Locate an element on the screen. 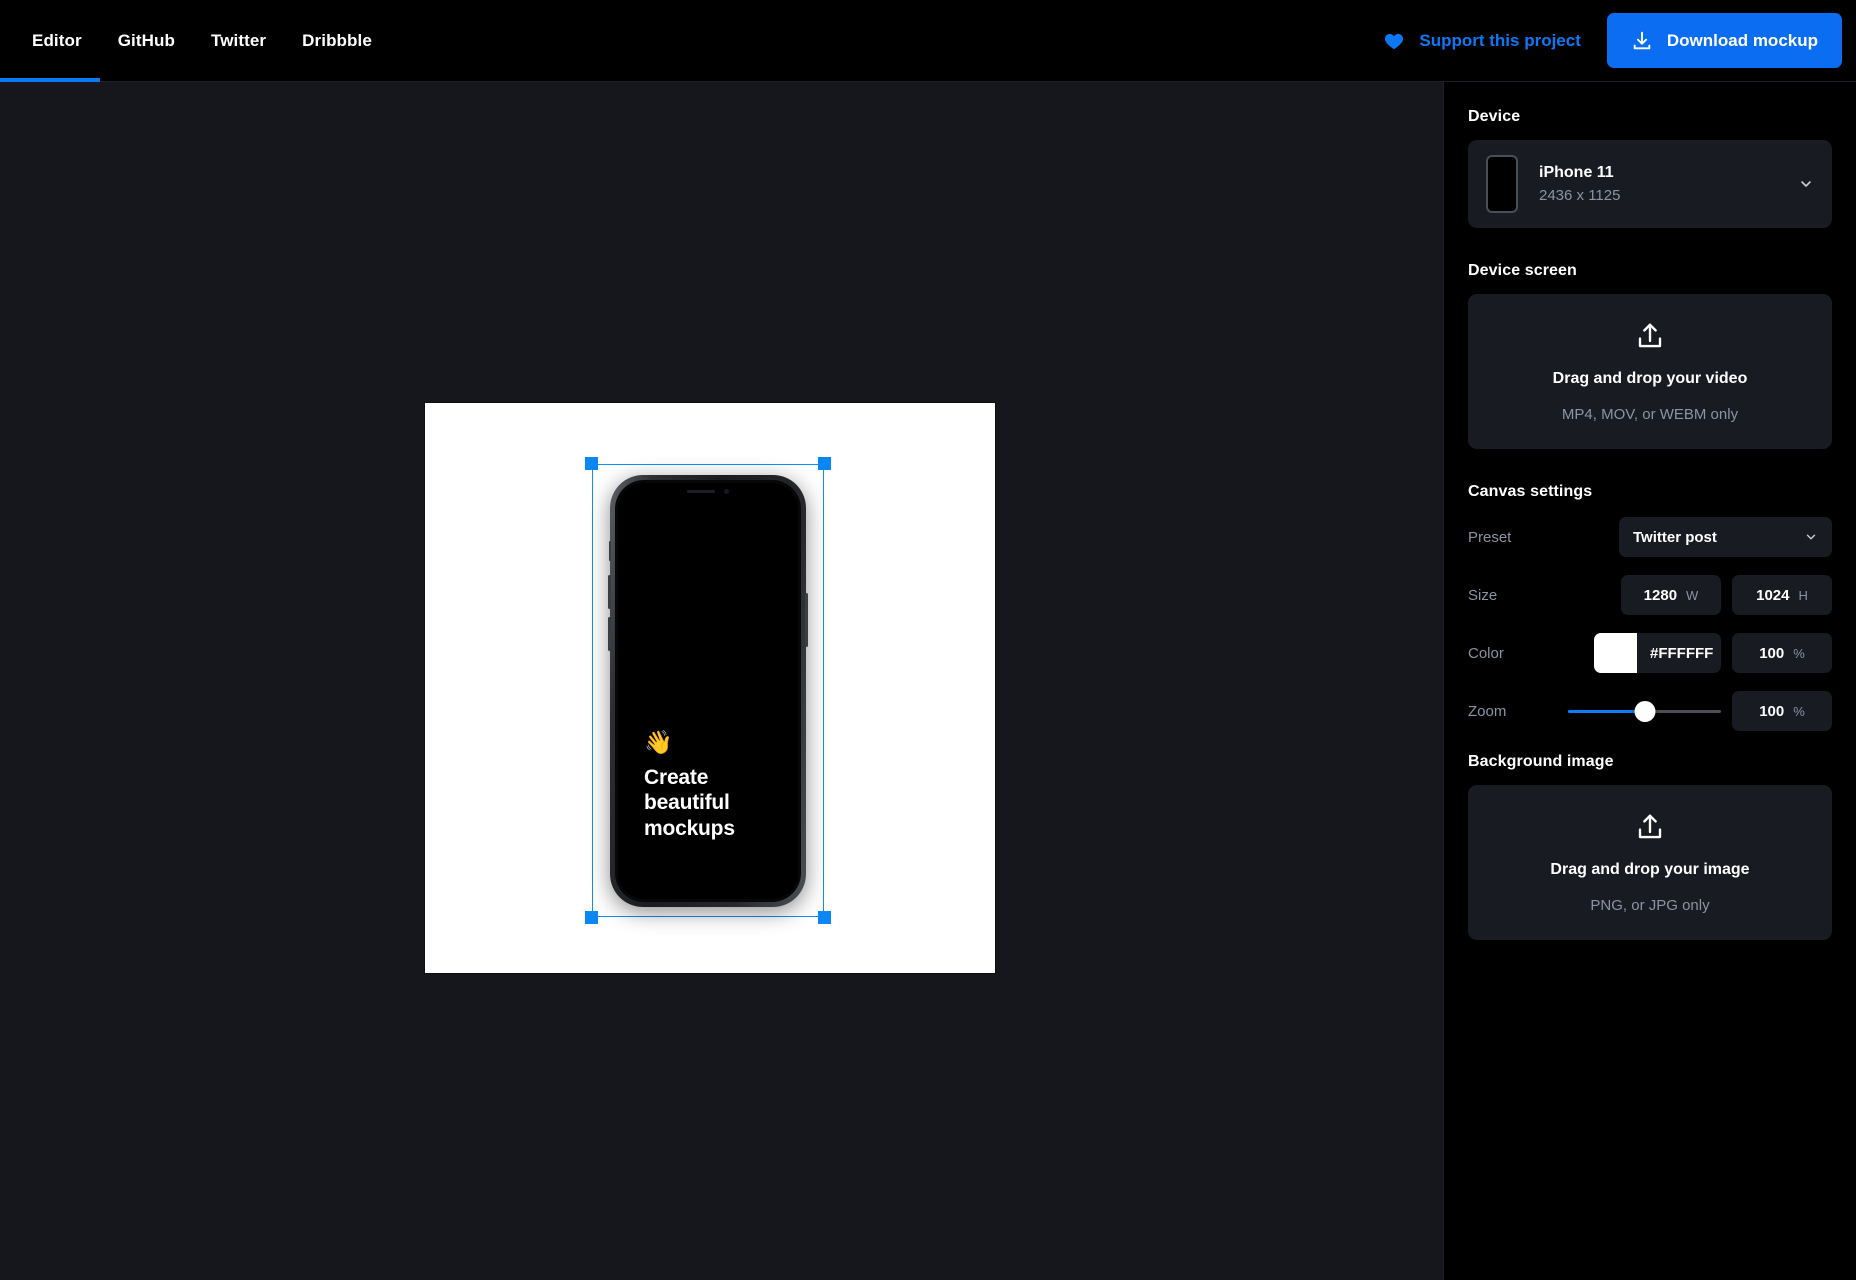 The height and width of the screenshot is (1280, 1856). preset-select: Twitter post is located at coordinates (1725, 537).